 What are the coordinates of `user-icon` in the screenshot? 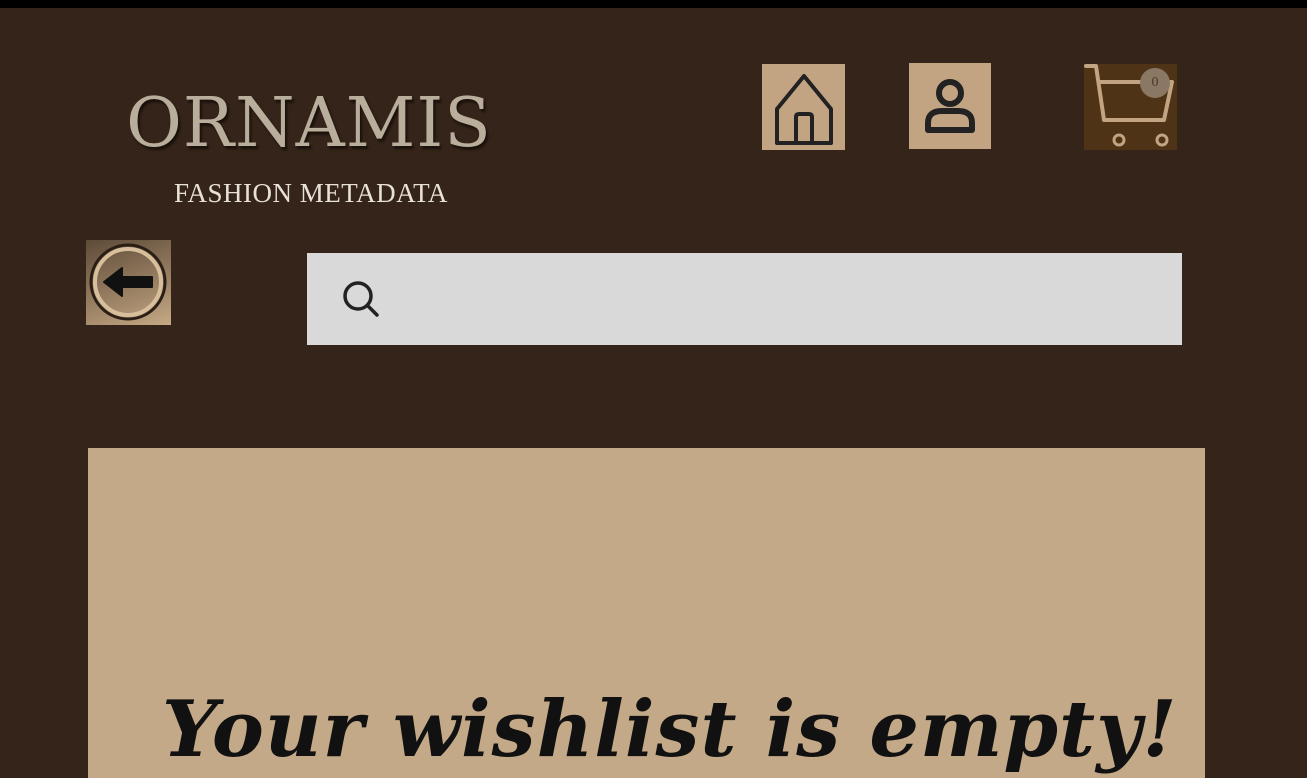 It's located at (950, 106).